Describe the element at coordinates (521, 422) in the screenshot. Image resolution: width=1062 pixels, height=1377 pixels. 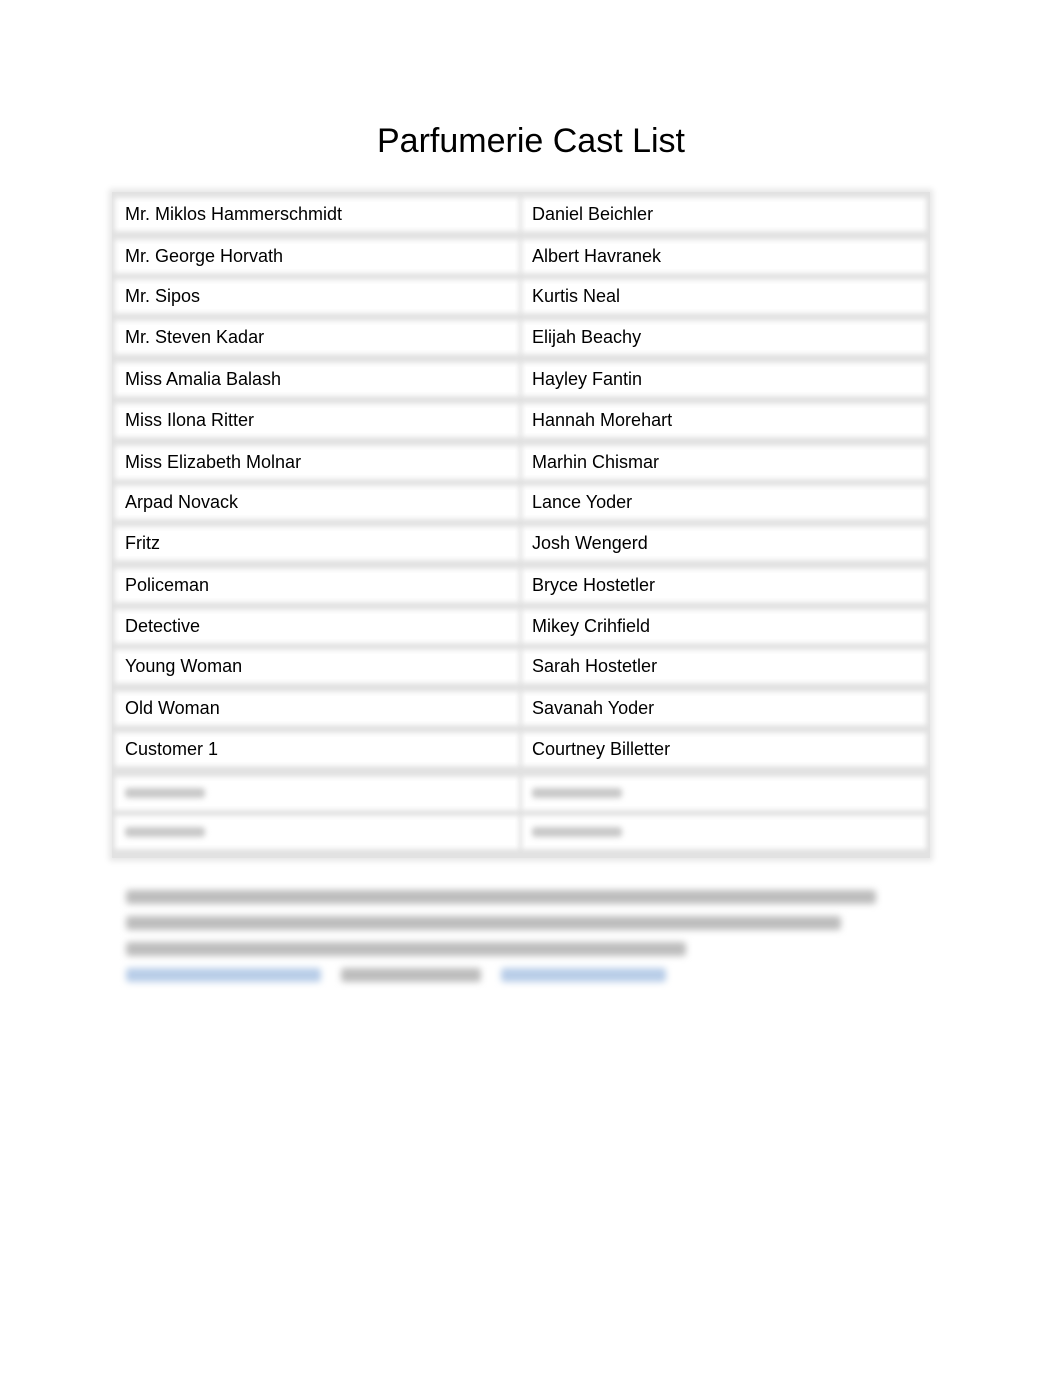
I see `table-row: Miss Ilona Ritter Hannah Morehart` at that location.